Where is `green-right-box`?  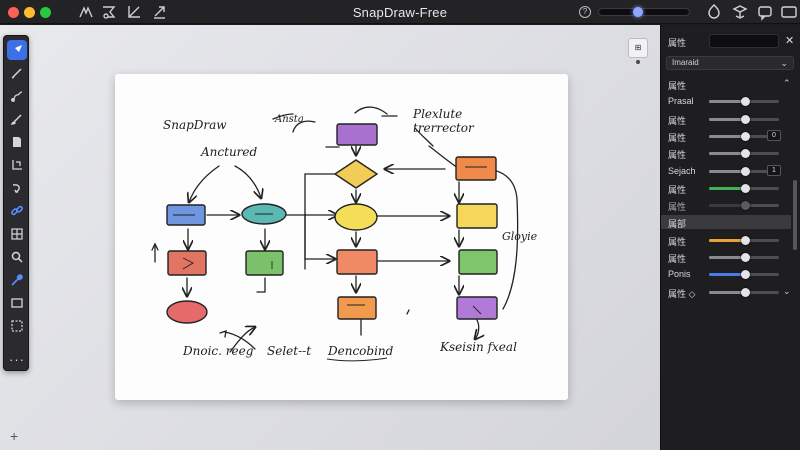
green-right-box is located at coordinates (478, 262).